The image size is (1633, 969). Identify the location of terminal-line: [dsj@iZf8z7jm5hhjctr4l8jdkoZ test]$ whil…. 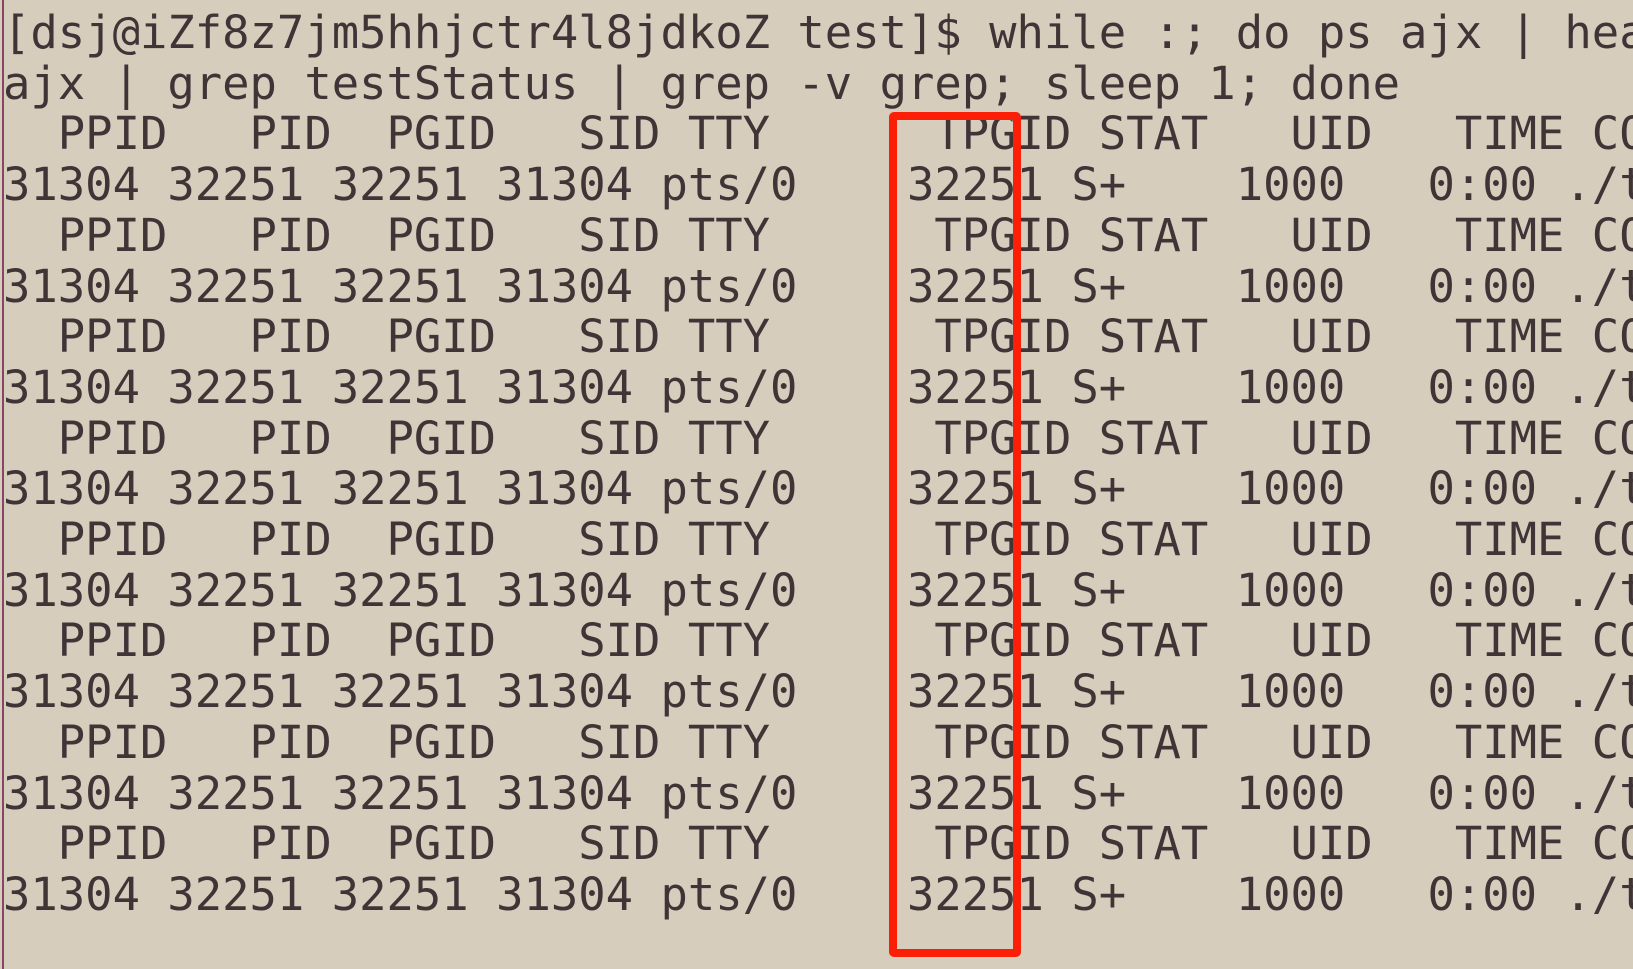
(818, 32).